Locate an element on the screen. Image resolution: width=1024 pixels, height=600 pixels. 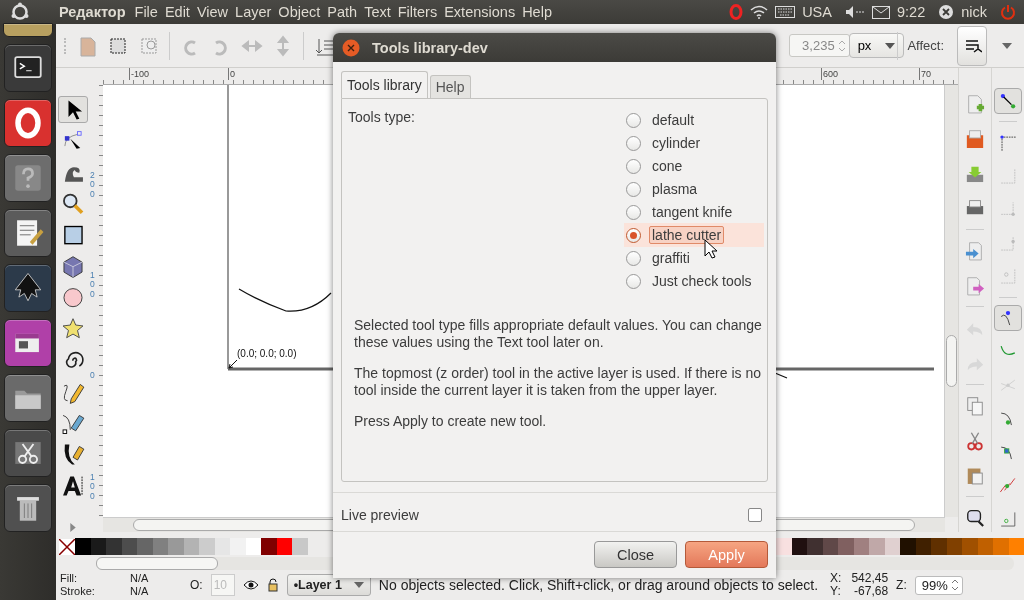
tab: Help is located at coordinates (450, 86).